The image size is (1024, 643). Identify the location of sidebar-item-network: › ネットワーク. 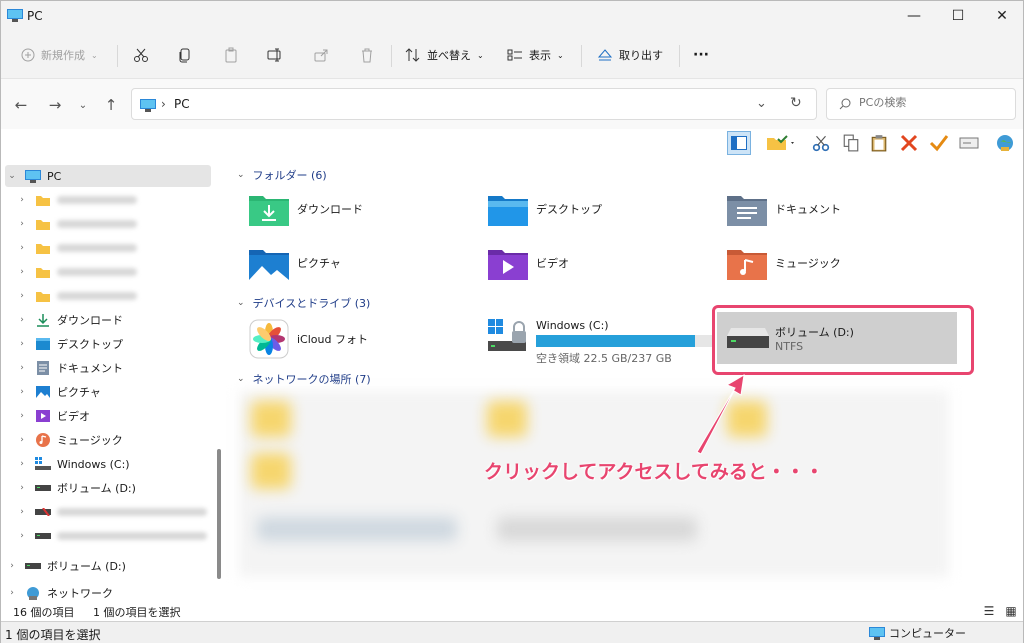
(108, 593).